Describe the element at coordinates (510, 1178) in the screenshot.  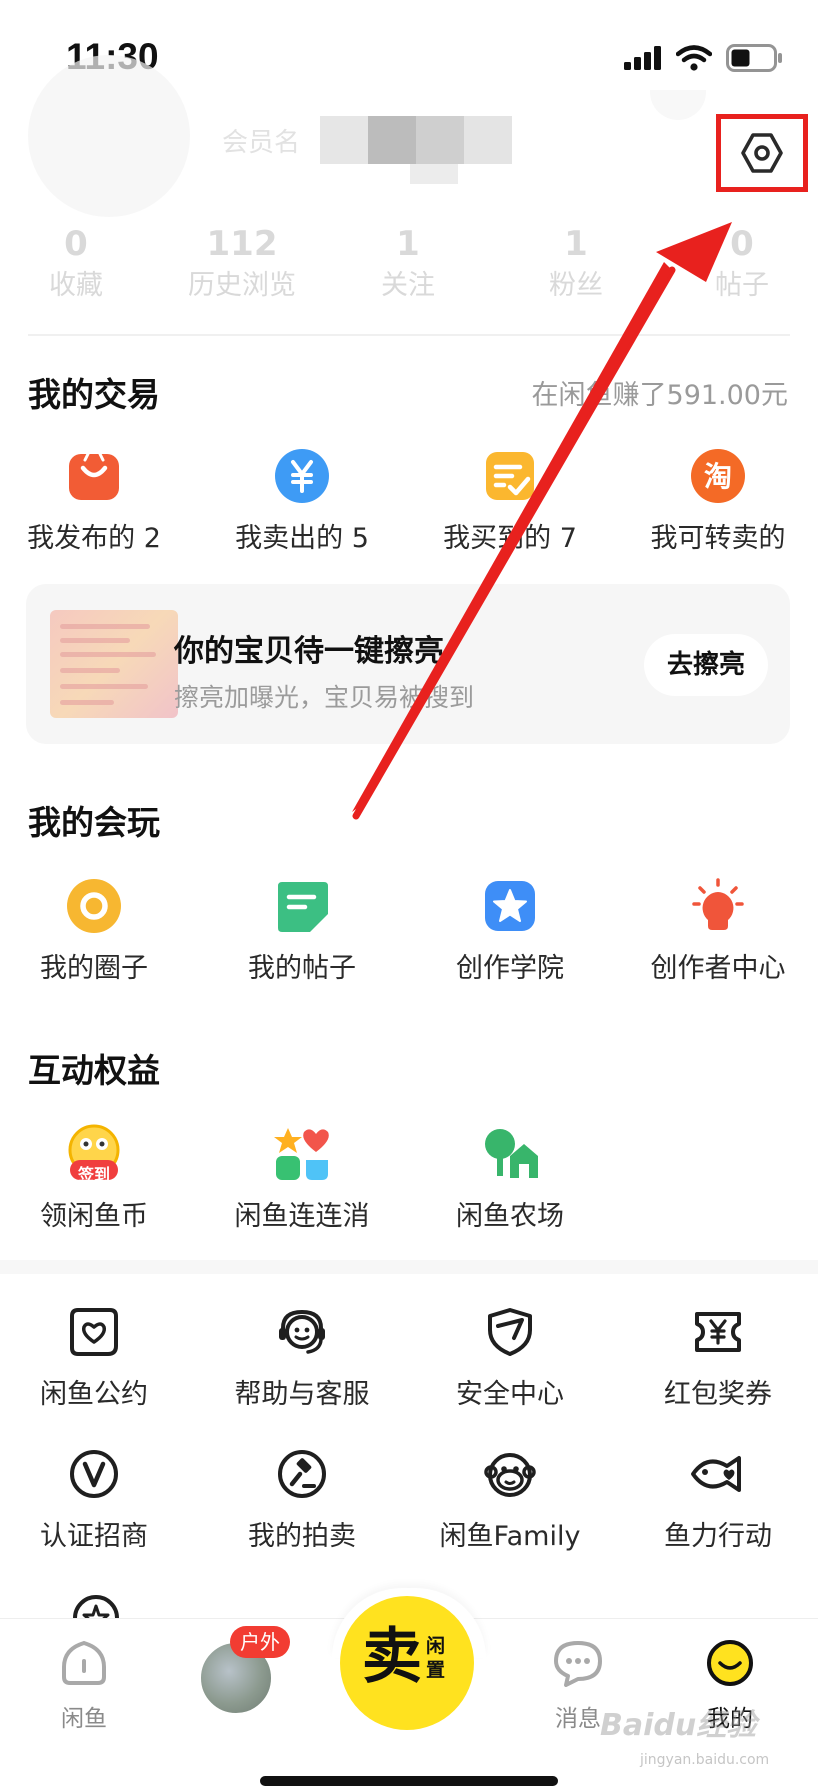
I see `benefit-item-farm: 闲鱼农场` at that location.